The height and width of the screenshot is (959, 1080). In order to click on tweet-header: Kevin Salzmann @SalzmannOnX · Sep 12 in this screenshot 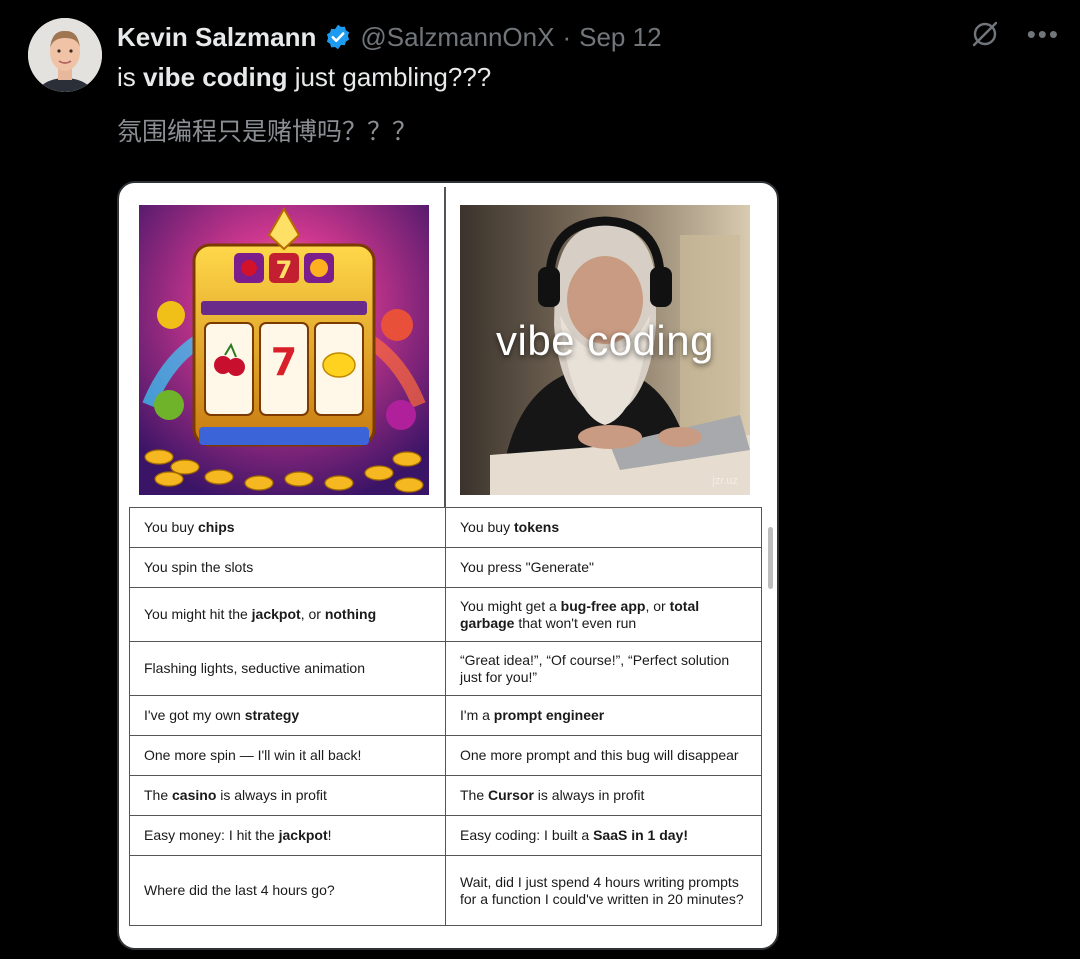, I will do `click(389, 37)`.